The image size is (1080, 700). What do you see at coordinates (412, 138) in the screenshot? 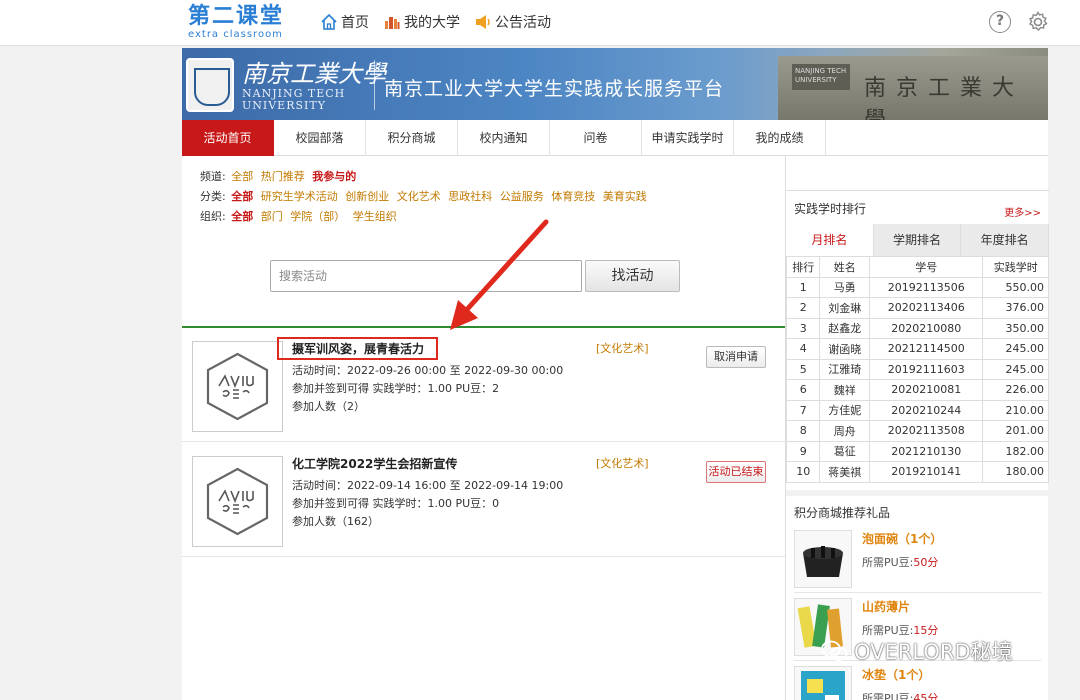
I see `tab-points-mall: 积分商城` at bounding box center [412, 138].